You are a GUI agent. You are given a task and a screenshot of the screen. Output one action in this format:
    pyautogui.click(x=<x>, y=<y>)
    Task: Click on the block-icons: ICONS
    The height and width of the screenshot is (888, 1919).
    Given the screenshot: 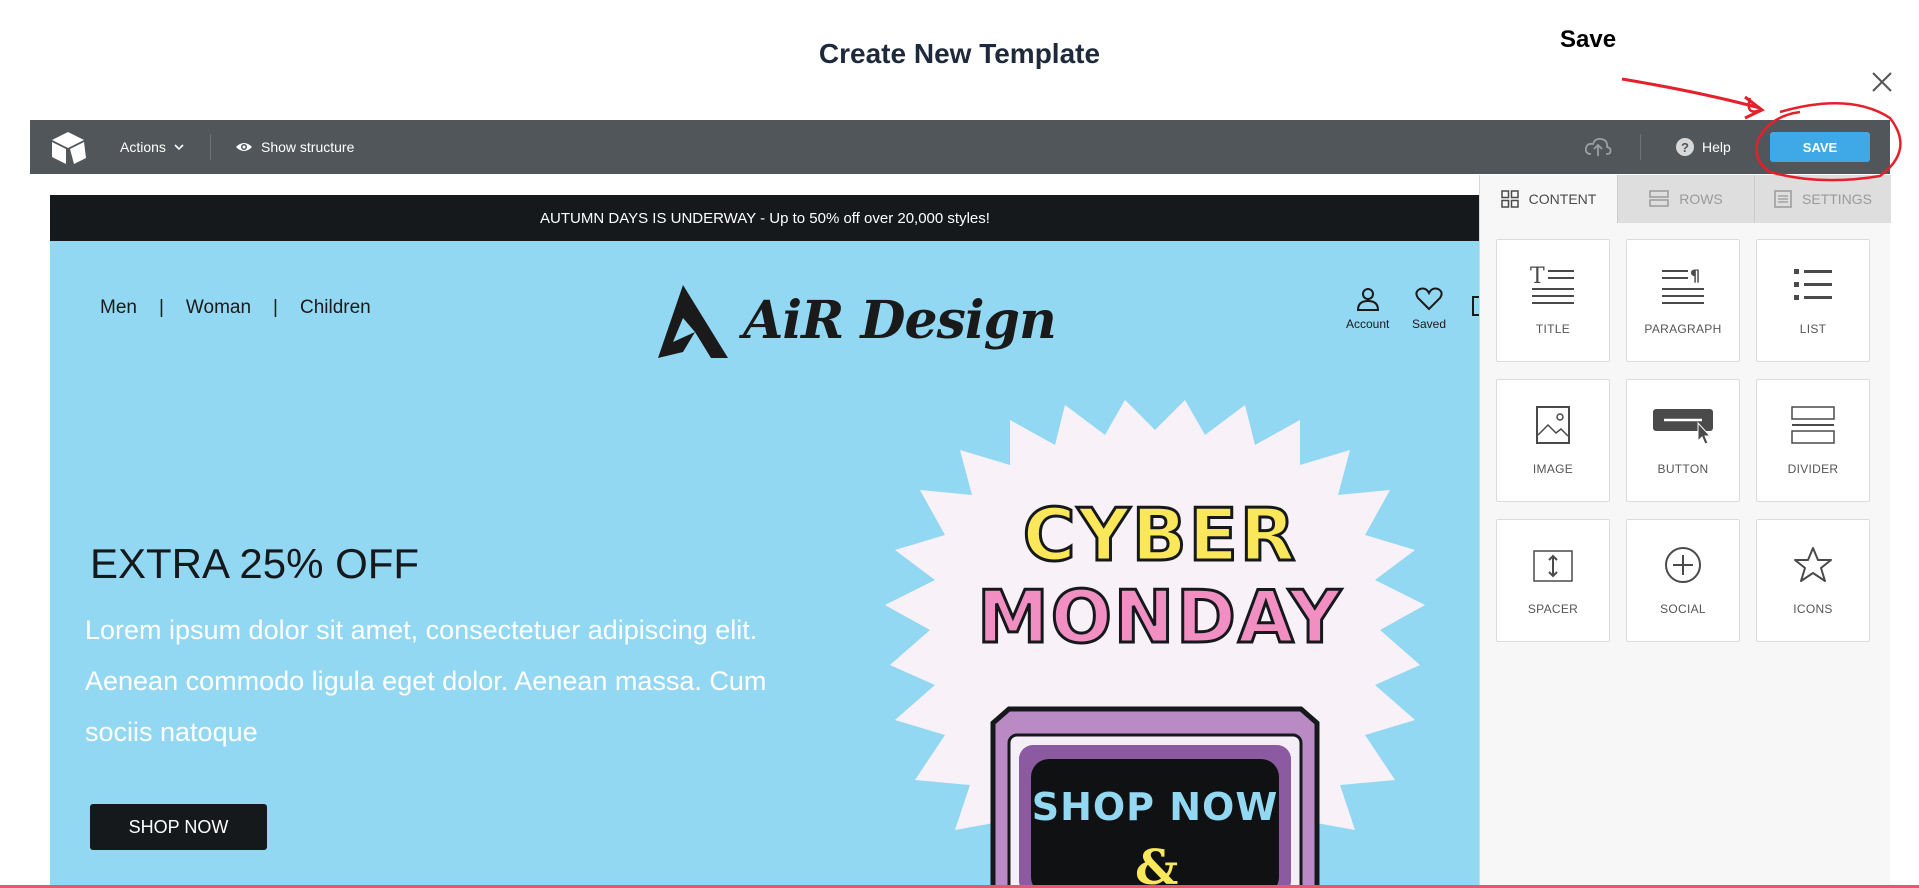 What is the action you would take?
    pyautogui.click(x=1813, y=580)
    